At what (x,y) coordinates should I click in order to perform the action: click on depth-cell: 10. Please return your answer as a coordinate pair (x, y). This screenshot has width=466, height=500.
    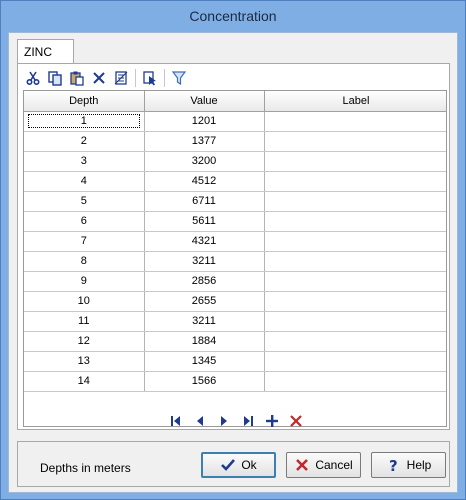
    Looking at the image, I should click on (84, 301).